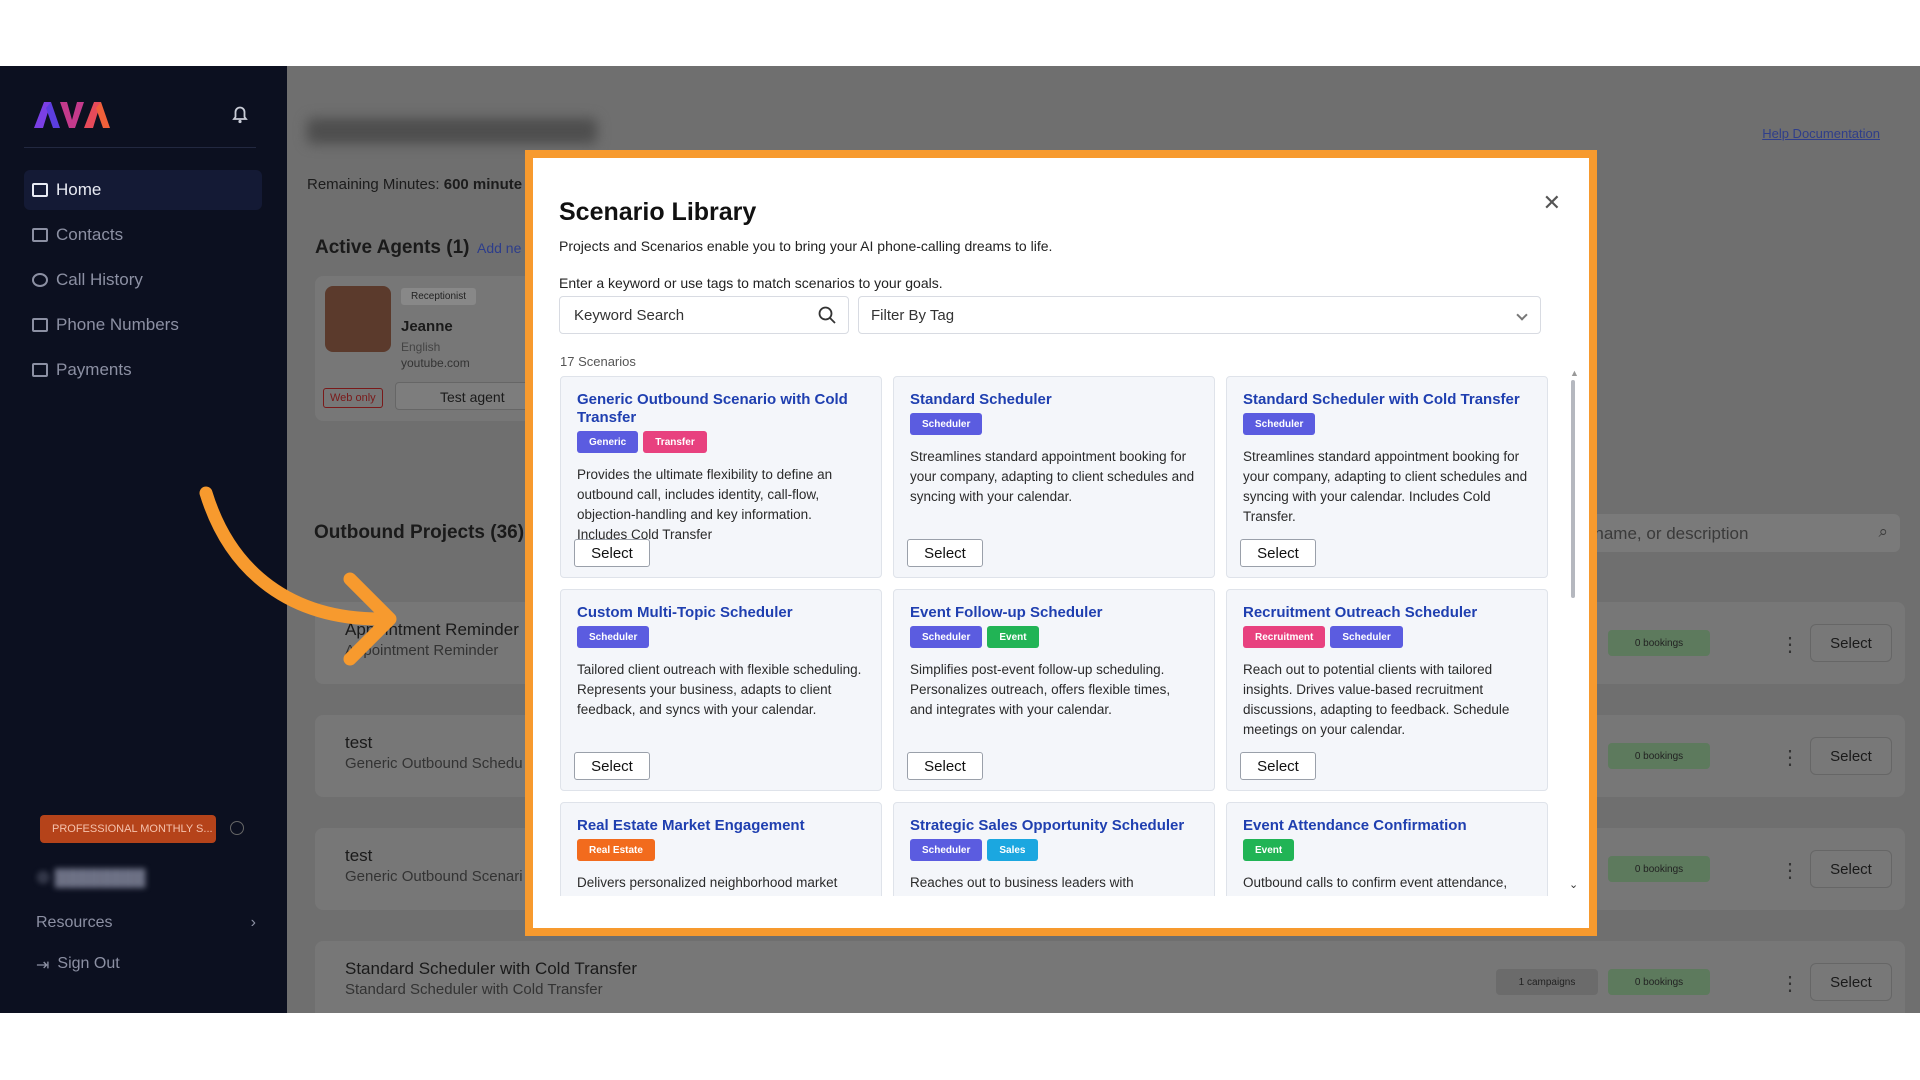 The image size is (1920, 1080). I want to click on modal-scrollbar: ▲ ⌄, so click(1574, 630).